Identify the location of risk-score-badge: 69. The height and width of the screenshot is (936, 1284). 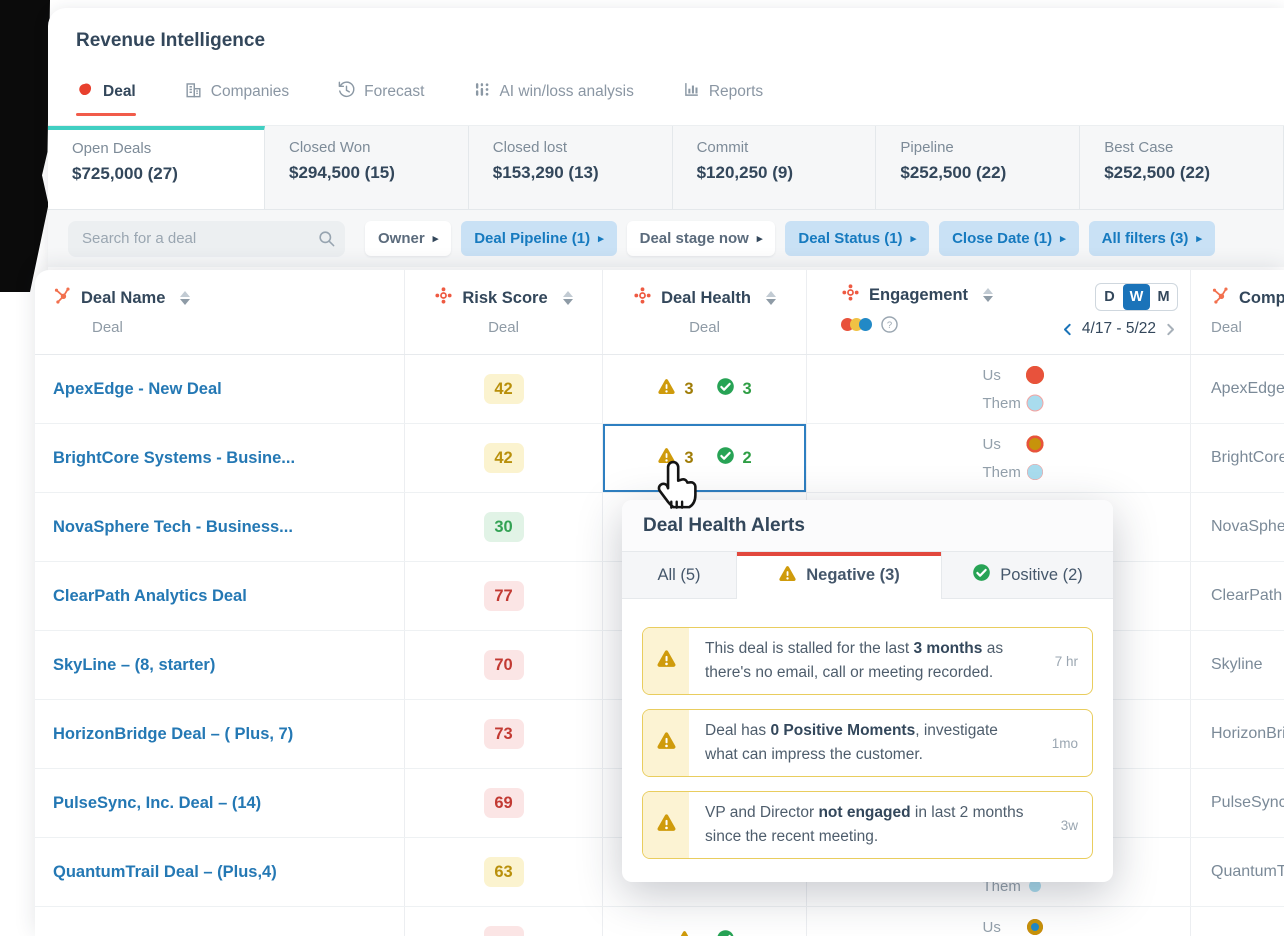
(503, 803).